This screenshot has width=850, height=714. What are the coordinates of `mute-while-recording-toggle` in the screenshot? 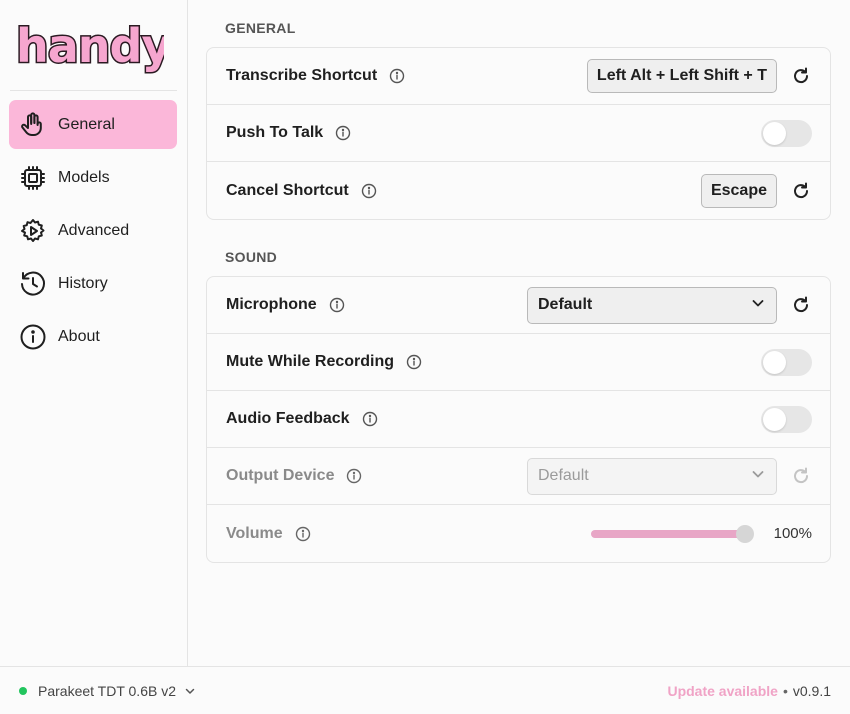 It's located at (786, 362).